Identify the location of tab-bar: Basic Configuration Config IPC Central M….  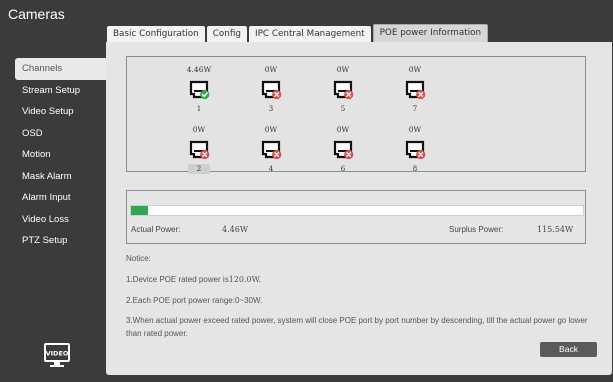
(298, 33).